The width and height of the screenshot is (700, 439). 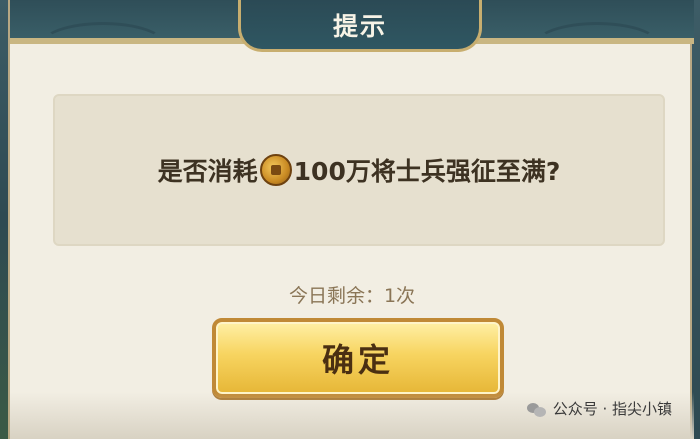 What do you see at coordinates (103, 45) in the screenshot?
I see `decorative-cloud-left` at bounding box center [103, 45].